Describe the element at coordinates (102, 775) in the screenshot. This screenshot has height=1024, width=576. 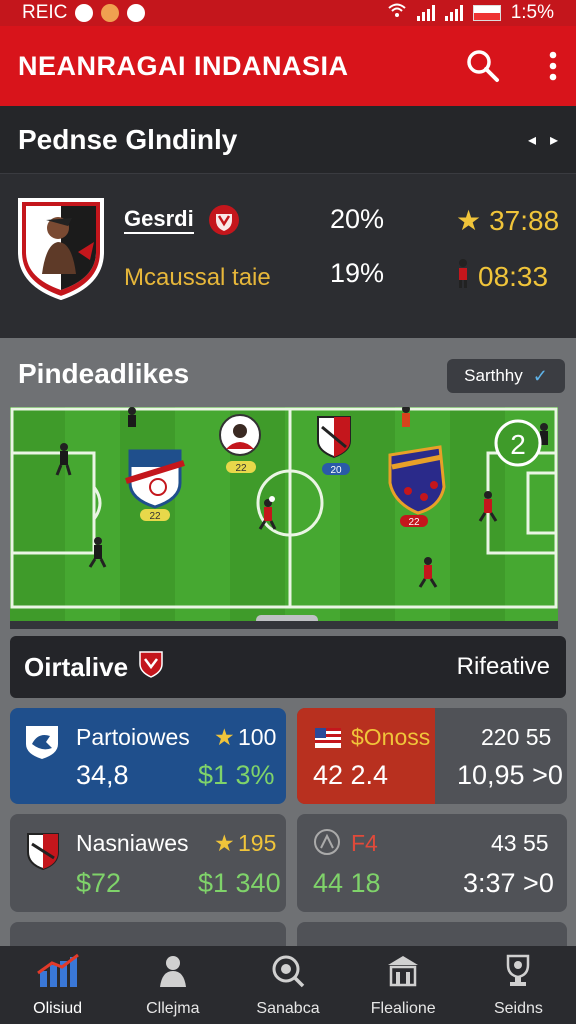
I see `card-value-1: 34,8` at that location.